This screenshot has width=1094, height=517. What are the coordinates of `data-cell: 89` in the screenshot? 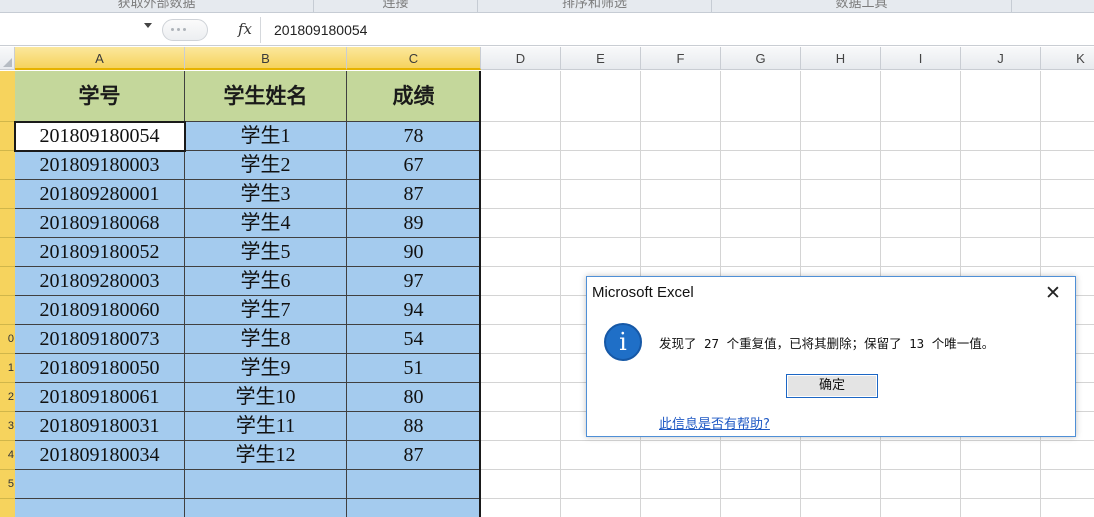 It's located at (414, 223).